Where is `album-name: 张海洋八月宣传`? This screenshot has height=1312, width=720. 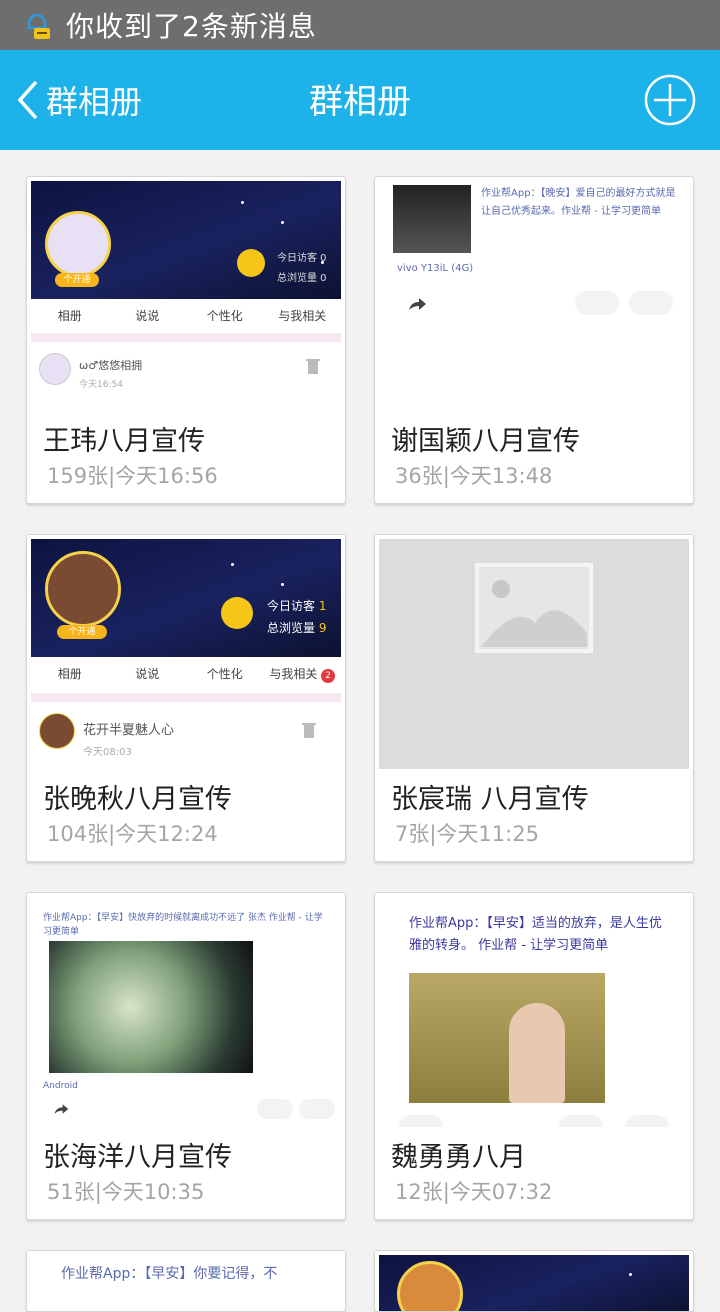 album-name: 张海洋八月宣传 is located at coordinates (137, 1157).